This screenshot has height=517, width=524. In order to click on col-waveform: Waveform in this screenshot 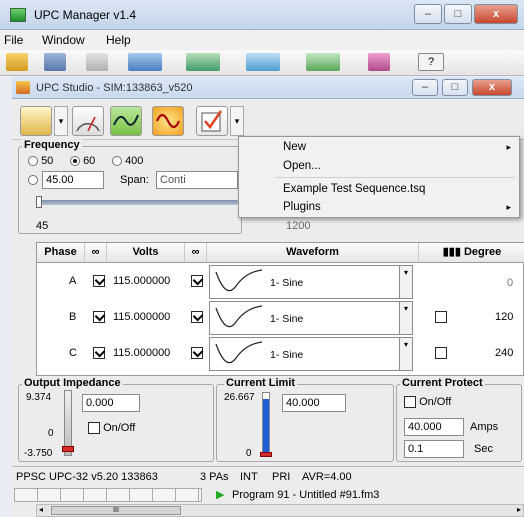, I will do `click(313, 253)`.